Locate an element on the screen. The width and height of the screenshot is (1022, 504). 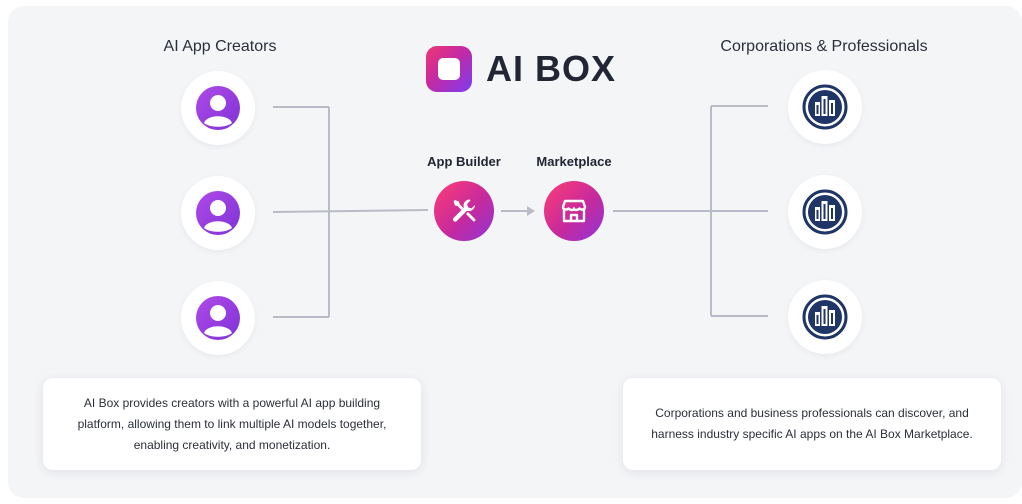
app-builder-label: App Builder is located at coordinates (464, 161).